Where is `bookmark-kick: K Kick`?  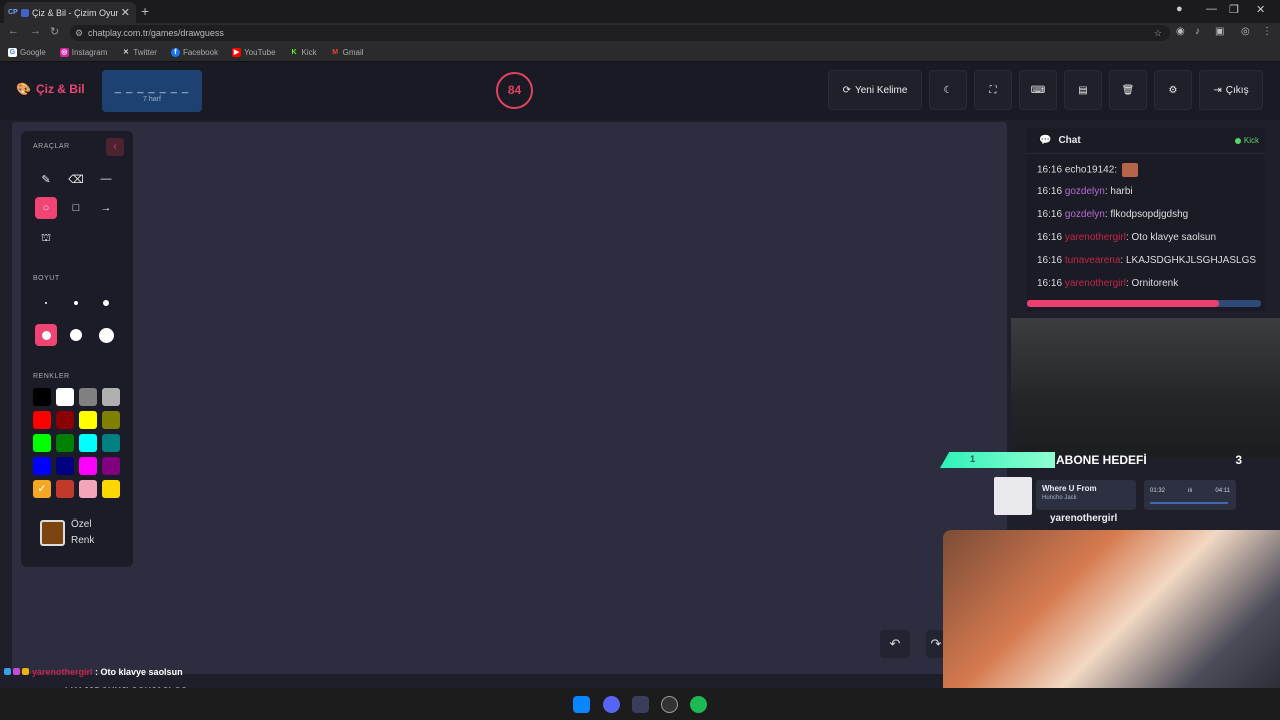 bookmark-kick: K Kick is located at coordinates (303, 52).